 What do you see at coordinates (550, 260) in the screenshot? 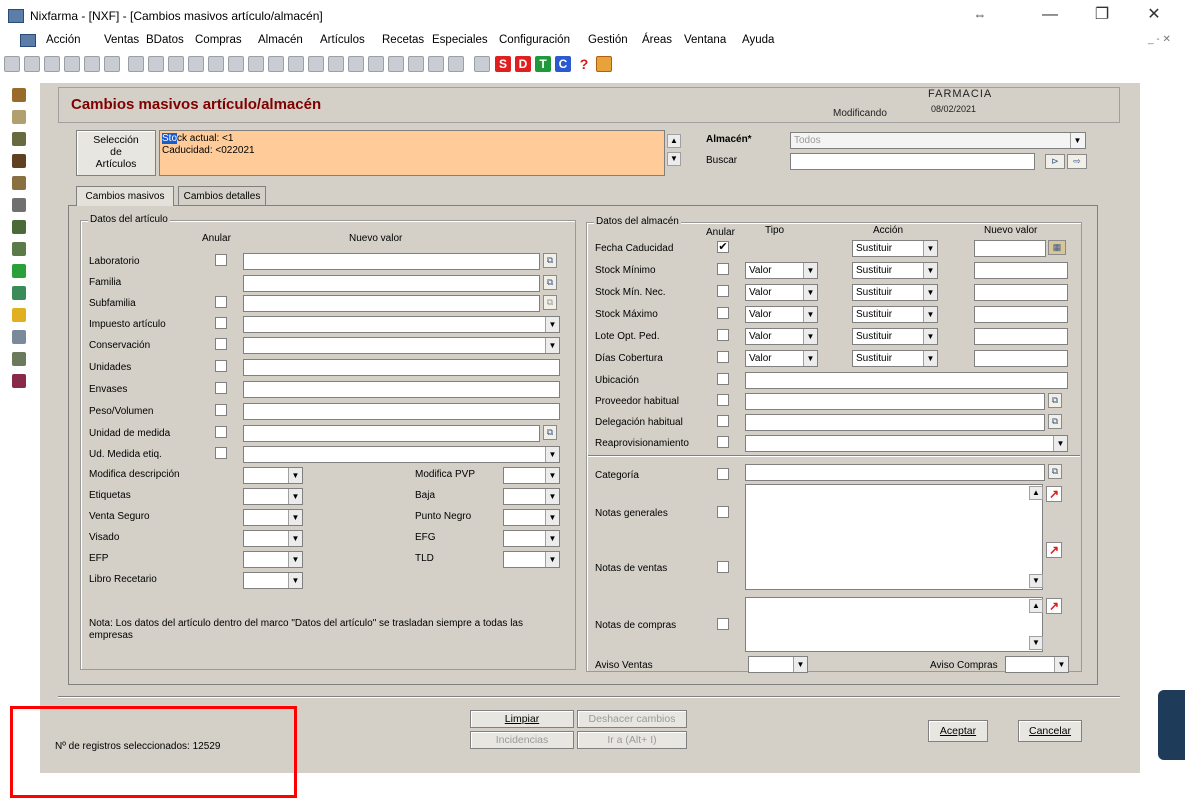
I see `laboratorio-lookup-icon: ⧉` at bounding box center [550, 260].